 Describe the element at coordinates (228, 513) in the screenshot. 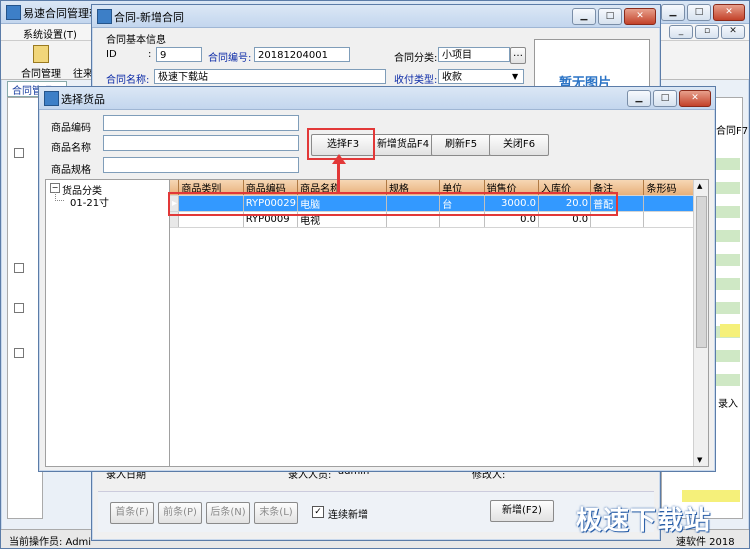

I see `next-record-button: 后条(N)` at that location.